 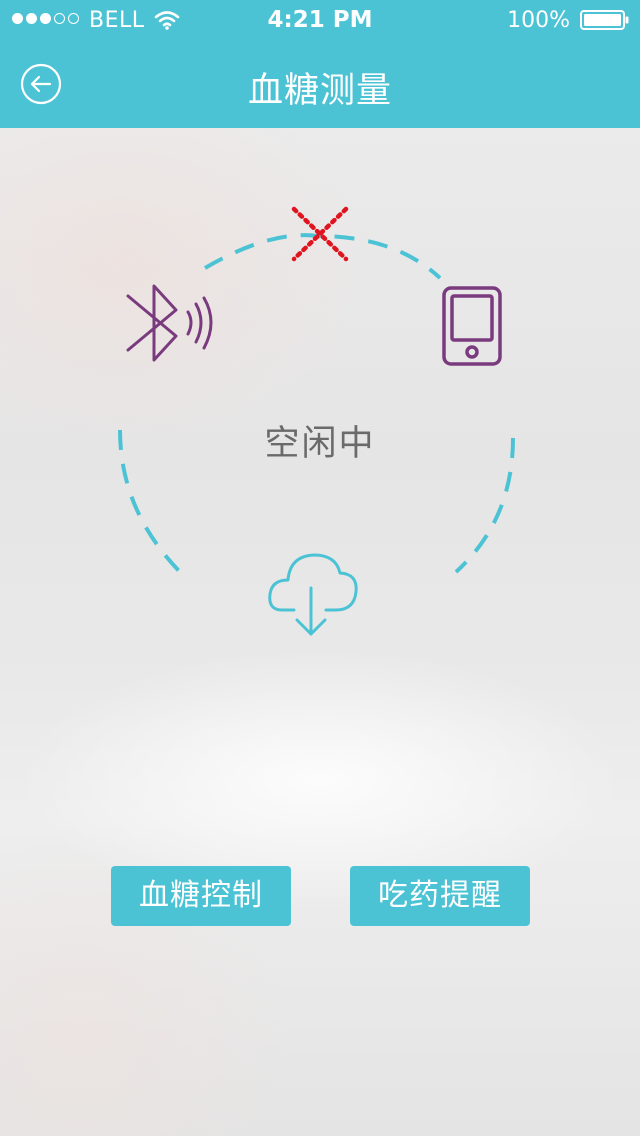 I want to click on page-title: 血糖测量, so click(x=319, y=91).